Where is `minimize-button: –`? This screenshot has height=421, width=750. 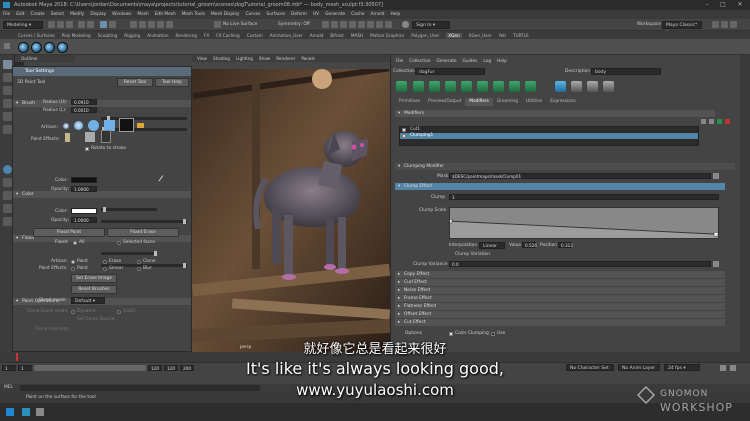 minimize-button: – is located at coordinates (707, 5).